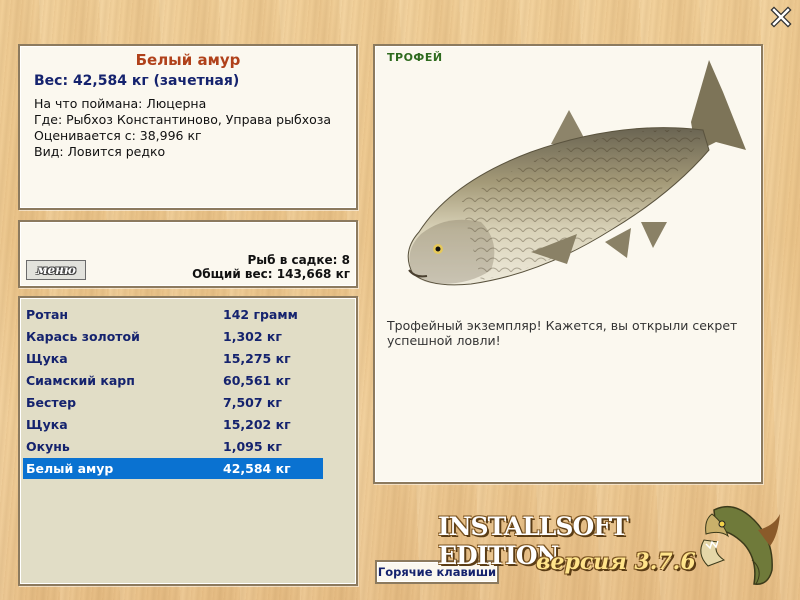  Describe the element at coordinates (70, 468) in the screenshot. I see `list-item-name: Белый амур` at that location.